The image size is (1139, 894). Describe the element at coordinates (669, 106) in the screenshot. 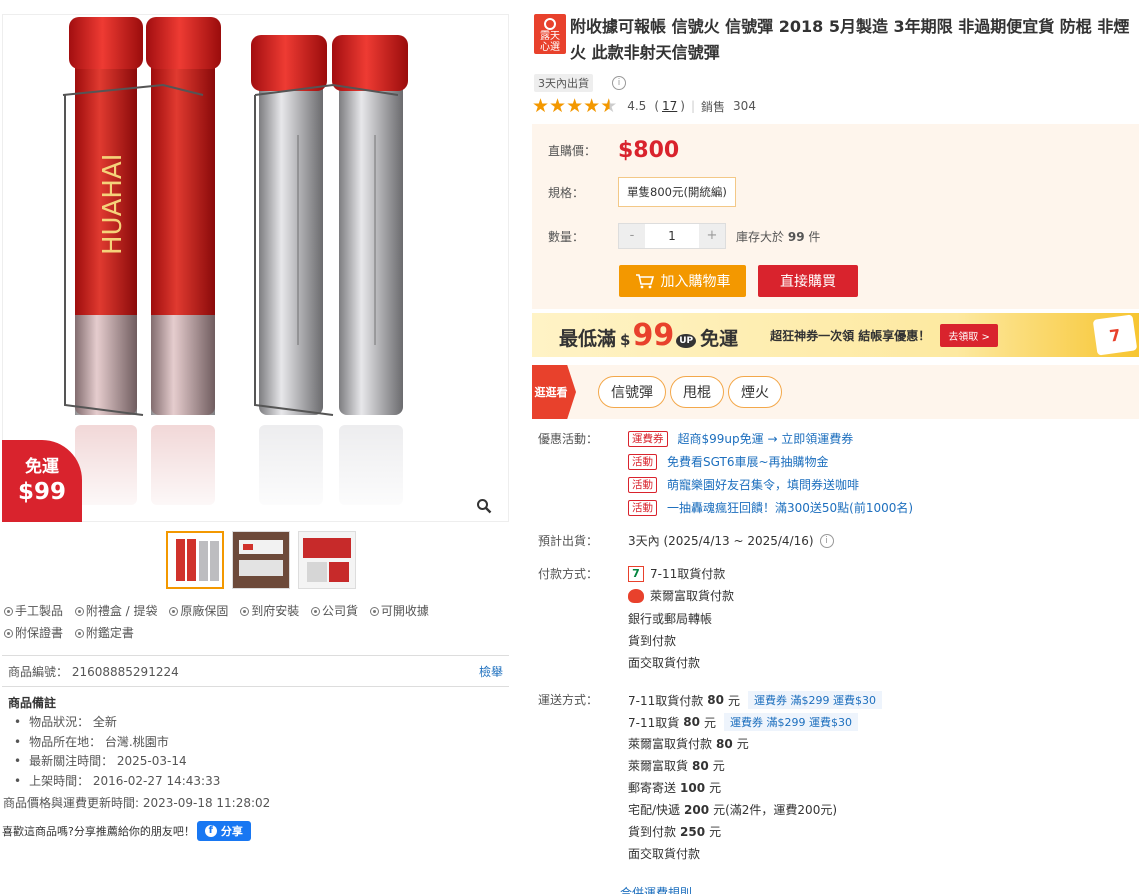

I see `rating-count-link: 17` at that location.